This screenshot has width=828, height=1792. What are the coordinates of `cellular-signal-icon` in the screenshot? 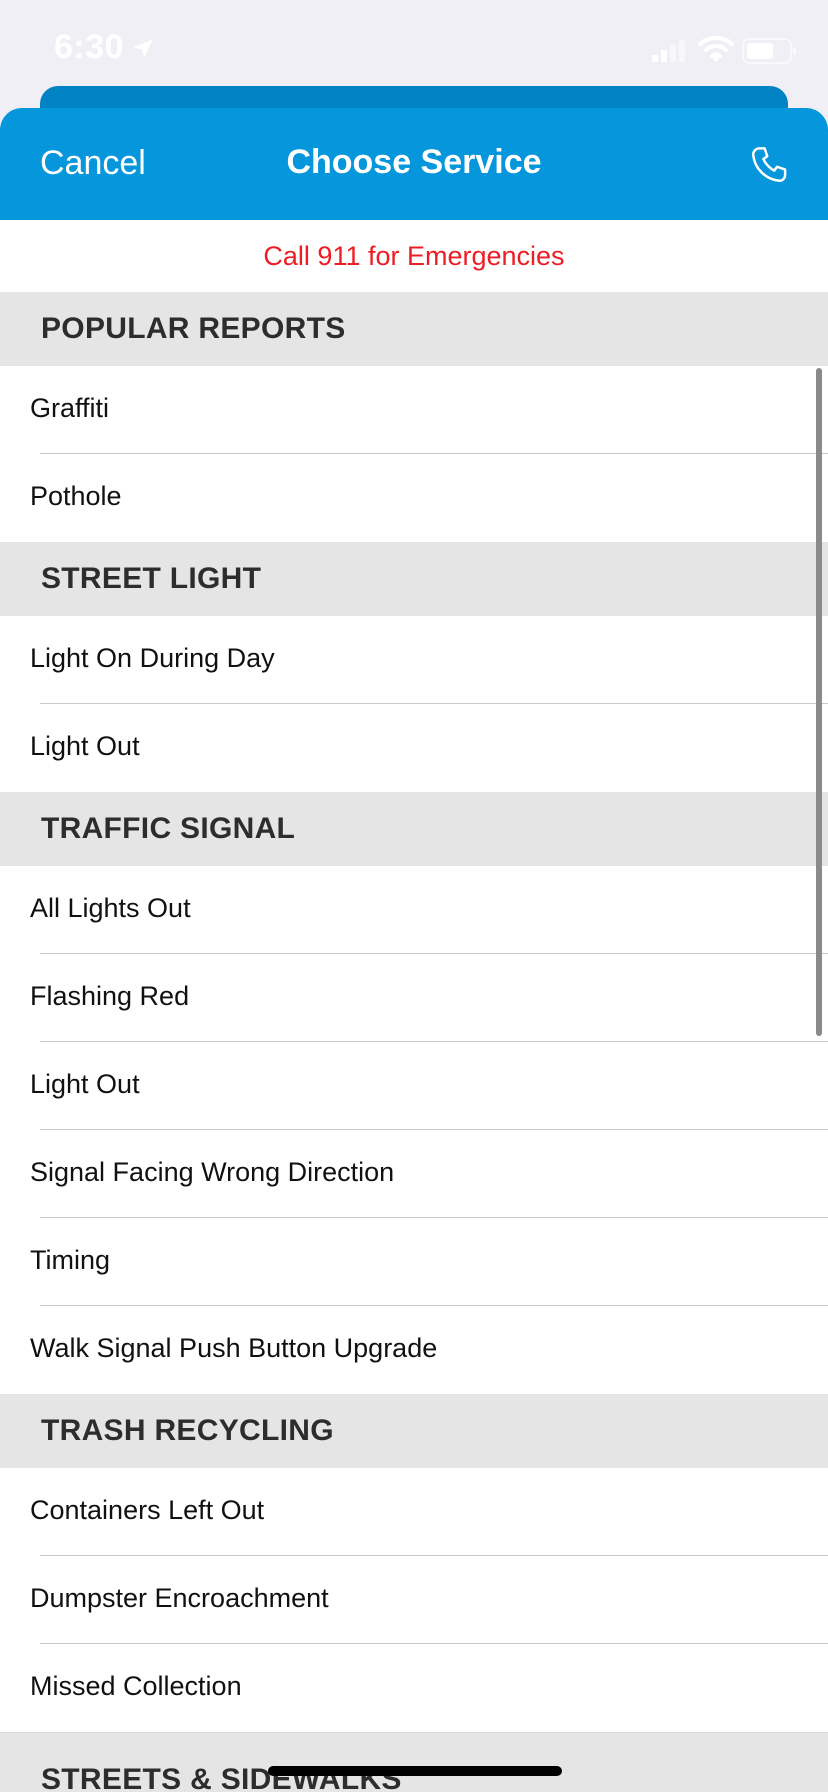 It's located at (668, 51).